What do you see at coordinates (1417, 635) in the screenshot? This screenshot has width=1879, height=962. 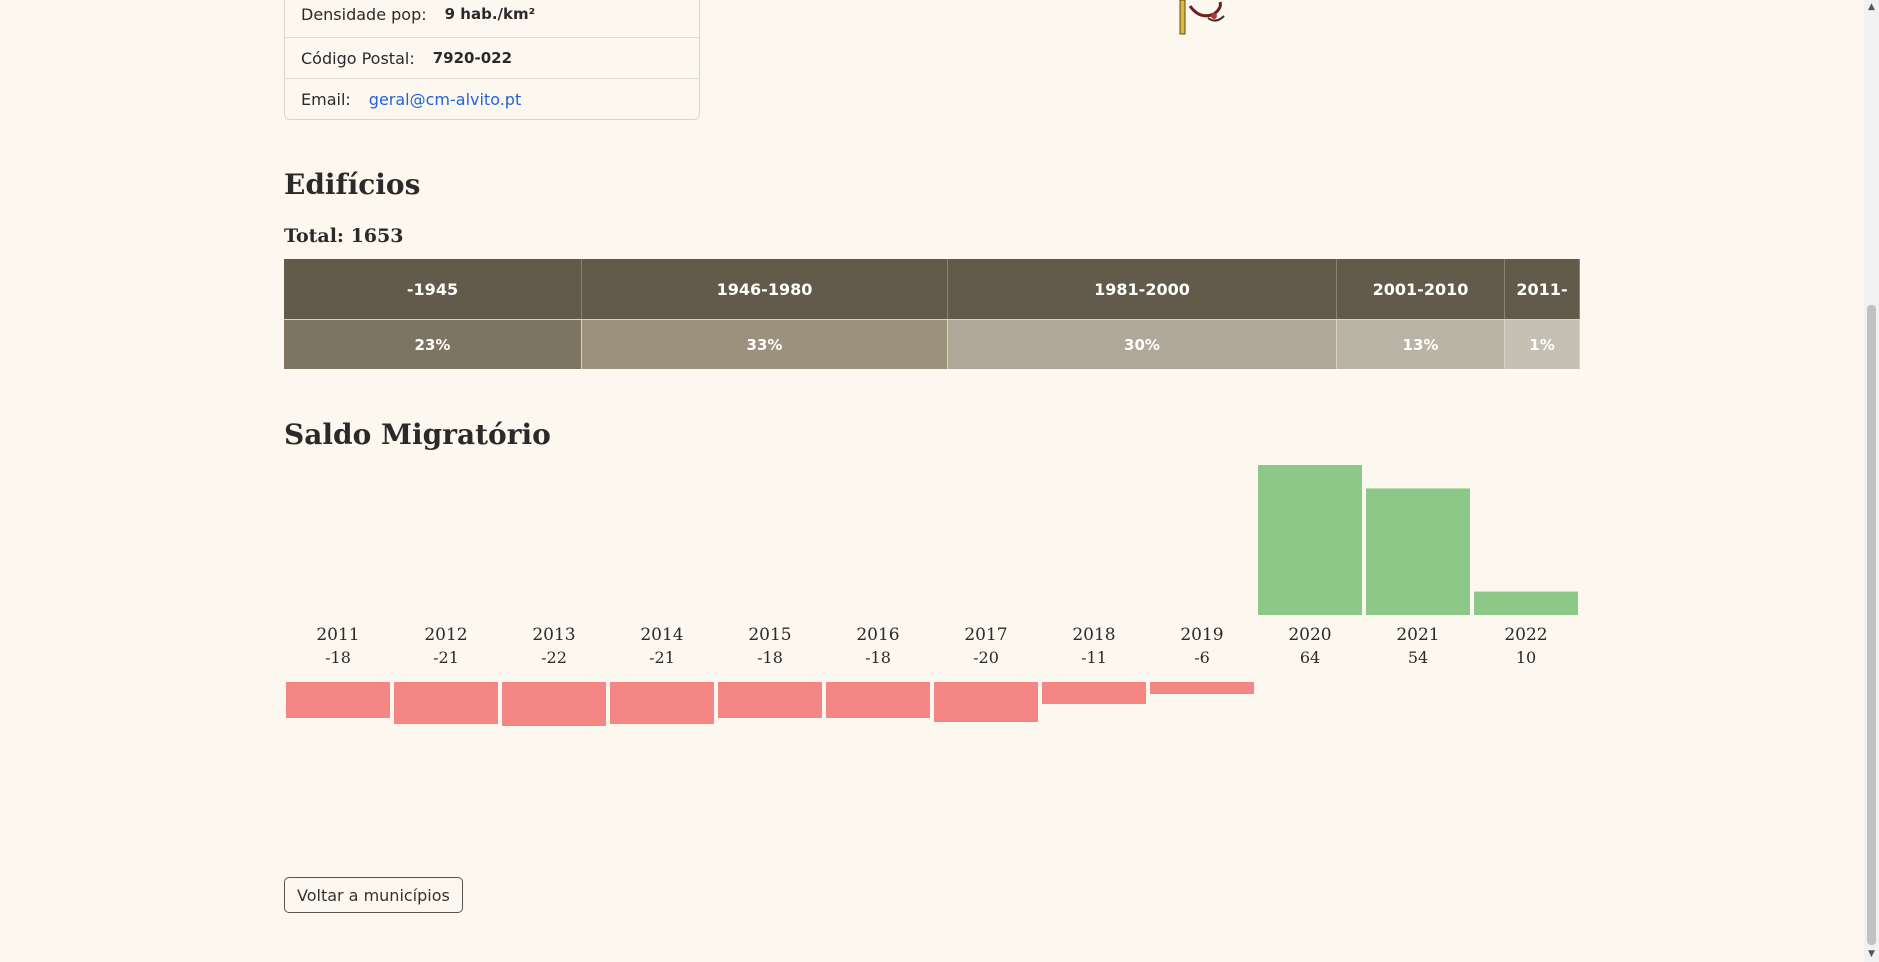 I see `year-label: 2021` at bounding box center [1417, 635].